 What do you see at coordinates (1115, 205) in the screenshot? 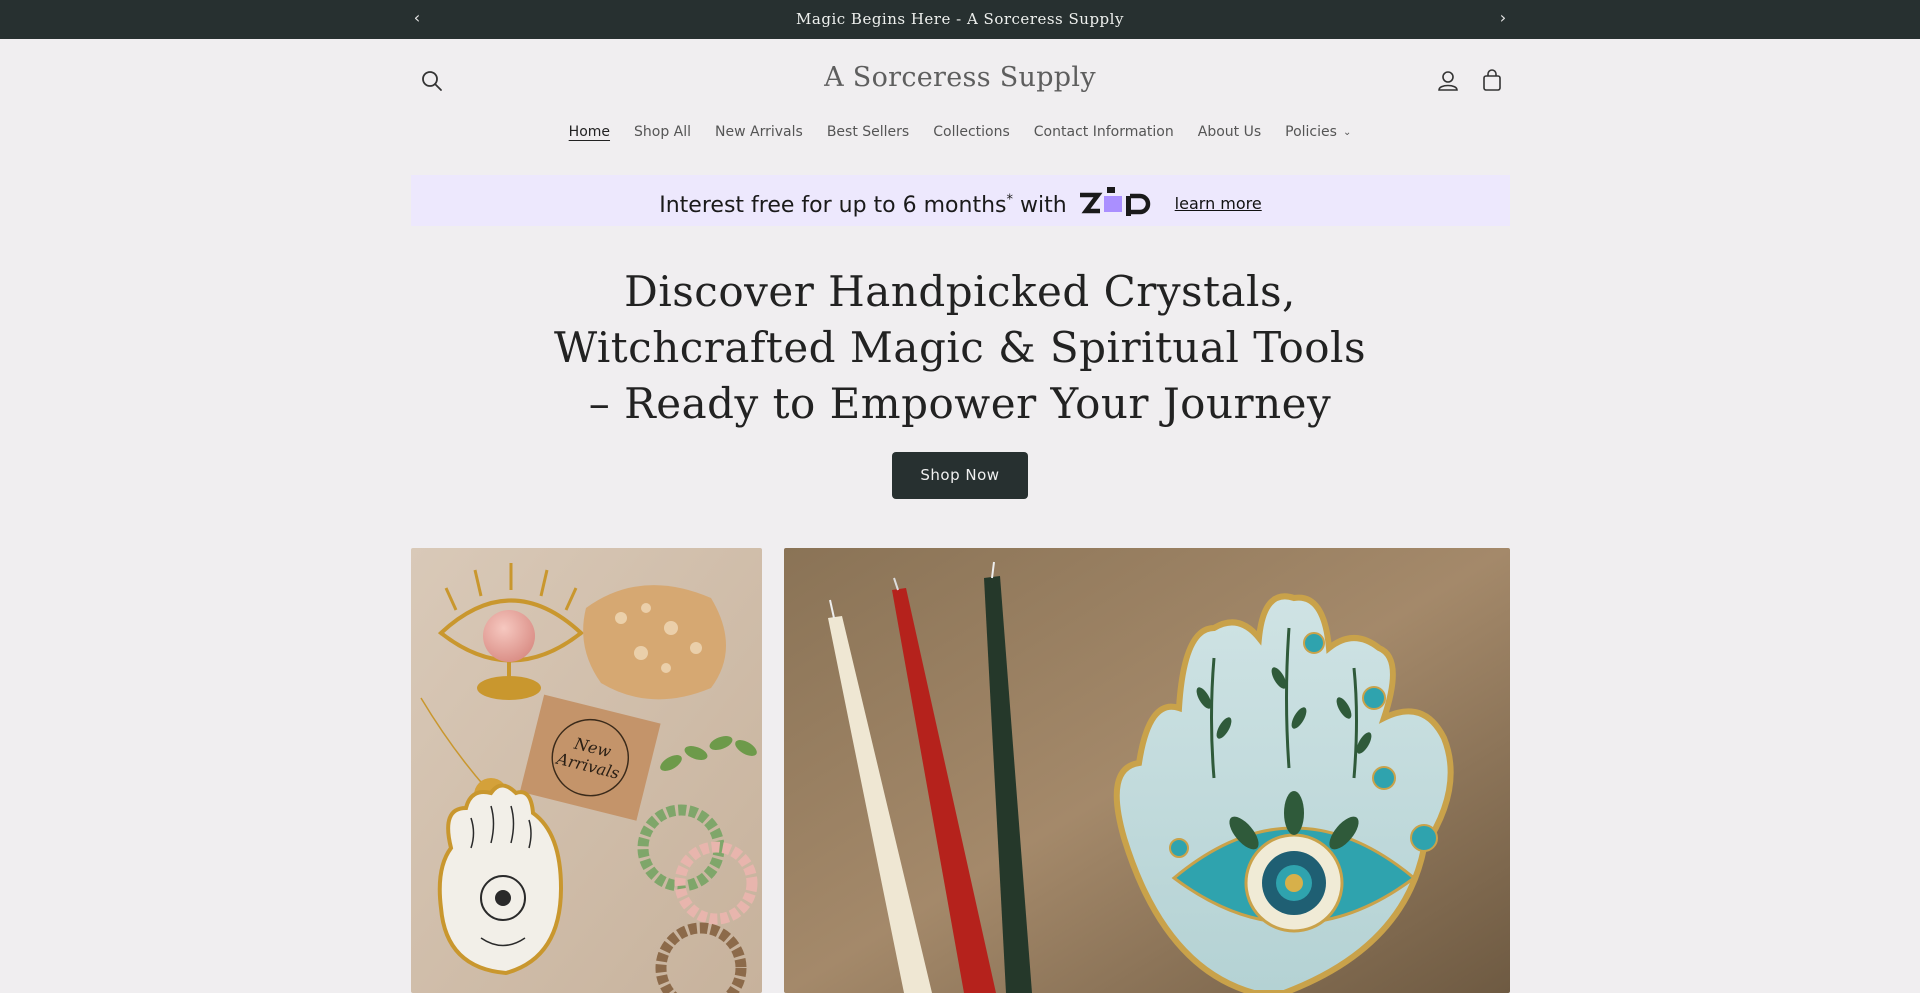
I see `zip-logo` at bounding box center [1115, 205].